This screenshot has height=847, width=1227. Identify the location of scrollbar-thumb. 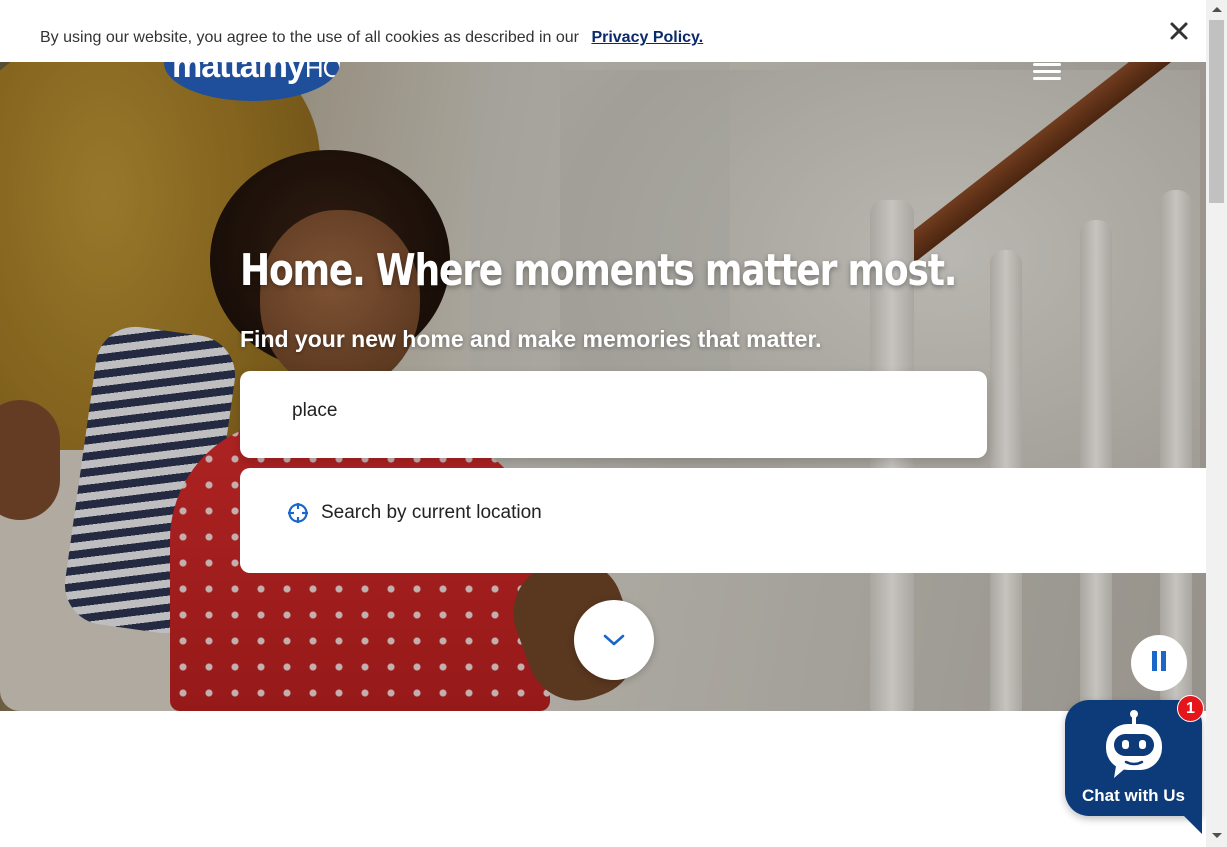
(1216, 111).